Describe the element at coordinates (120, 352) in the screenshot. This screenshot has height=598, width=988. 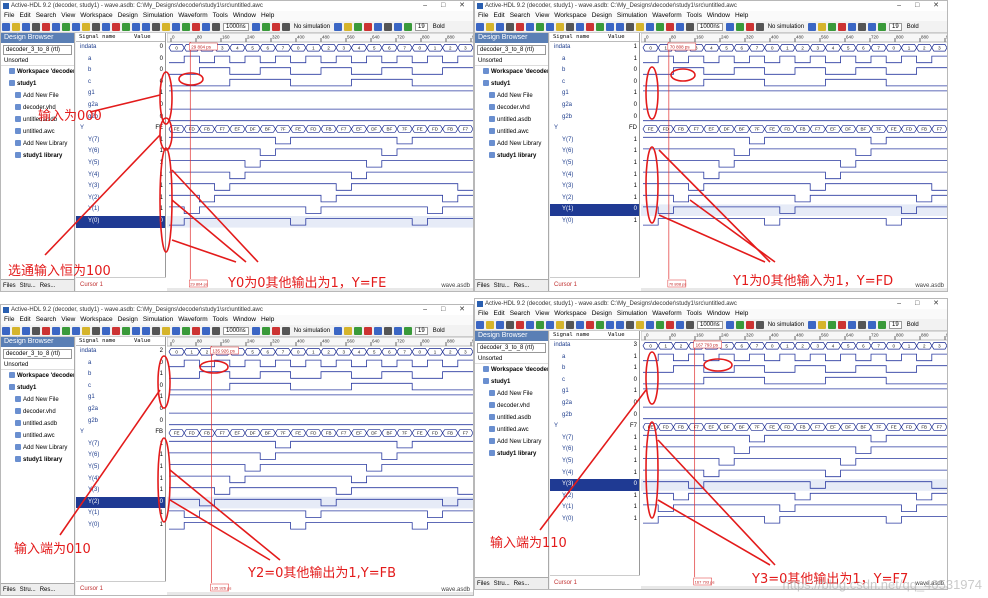
I see `signal-row: indata 2` at that location.